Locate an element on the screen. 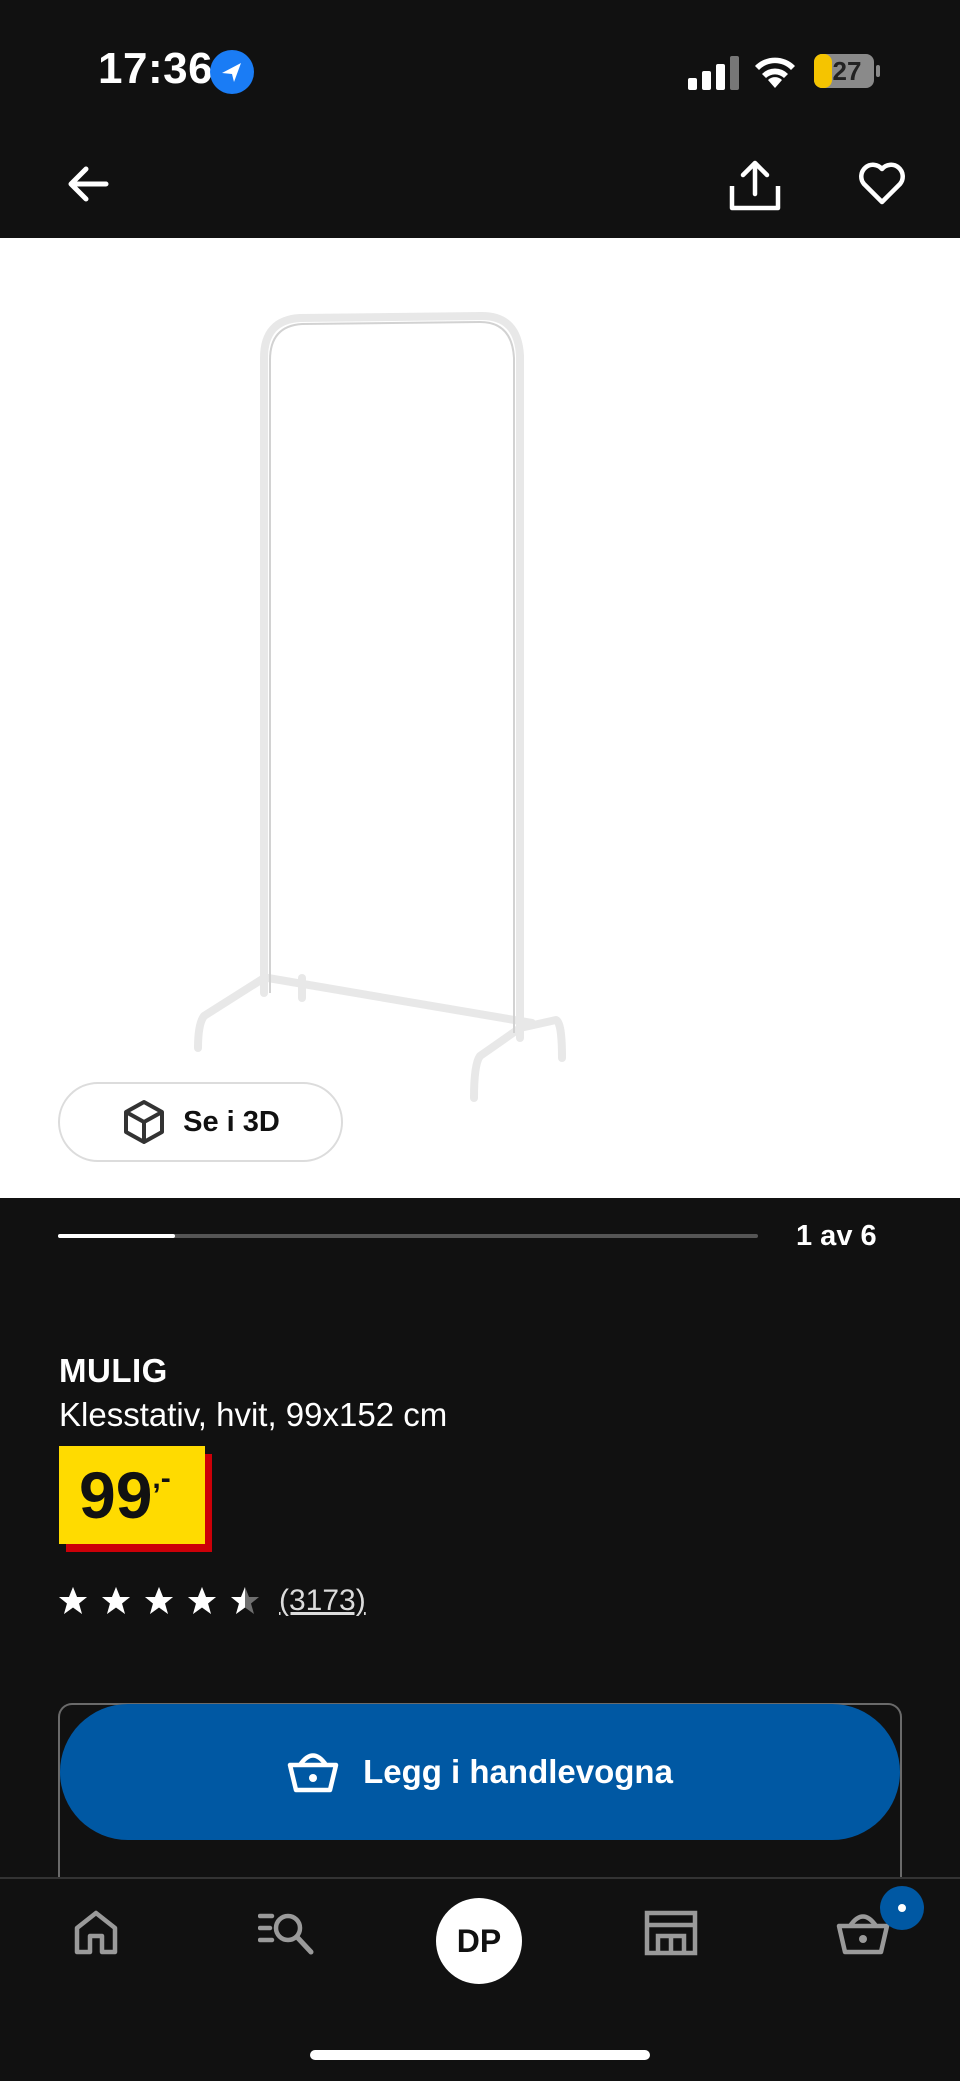 This screenshot has height=2081, width=960. price-tag: 99,- is located at coordinates (132, 1495).